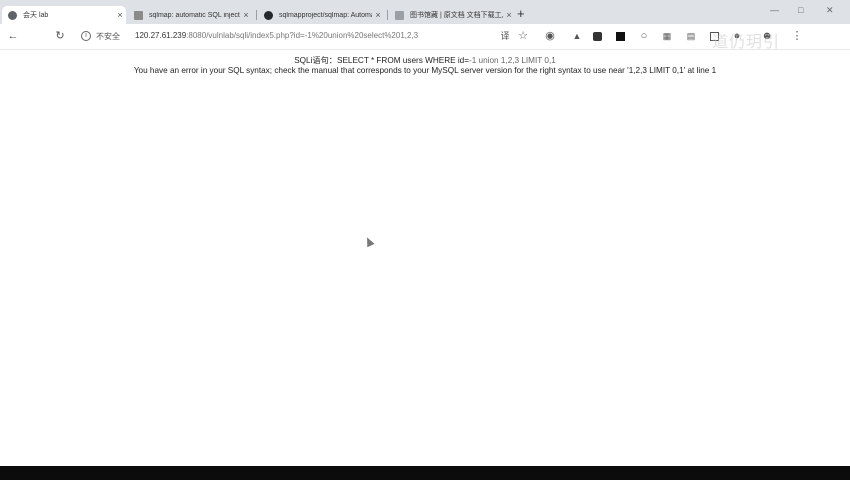  I want to click on bookmark-star-icon: ☆, so click(523, 36).